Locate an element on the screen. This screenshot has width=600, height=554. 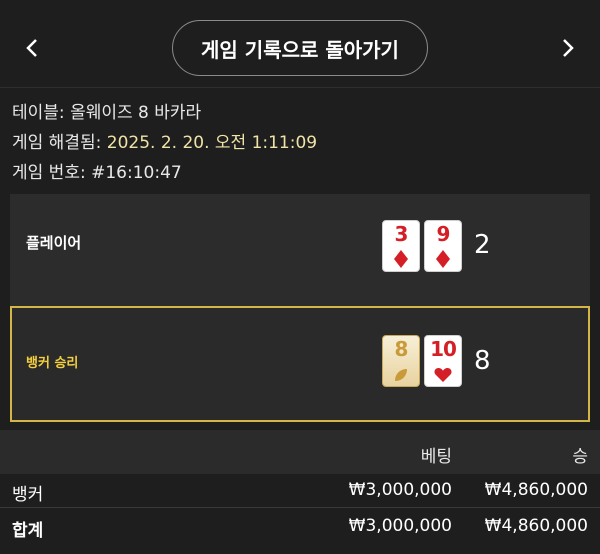
table-label: 테이블: is located at coordinates (38, 113).